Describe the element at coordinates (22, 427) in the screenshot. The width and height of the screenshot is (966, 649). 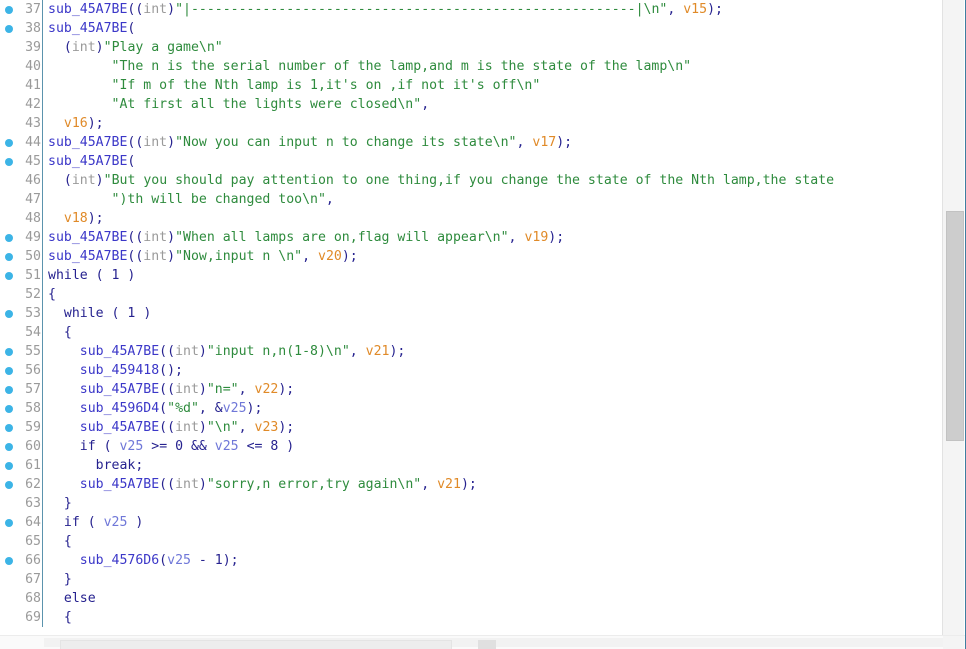
I see `line-gutter: 59` at that location.